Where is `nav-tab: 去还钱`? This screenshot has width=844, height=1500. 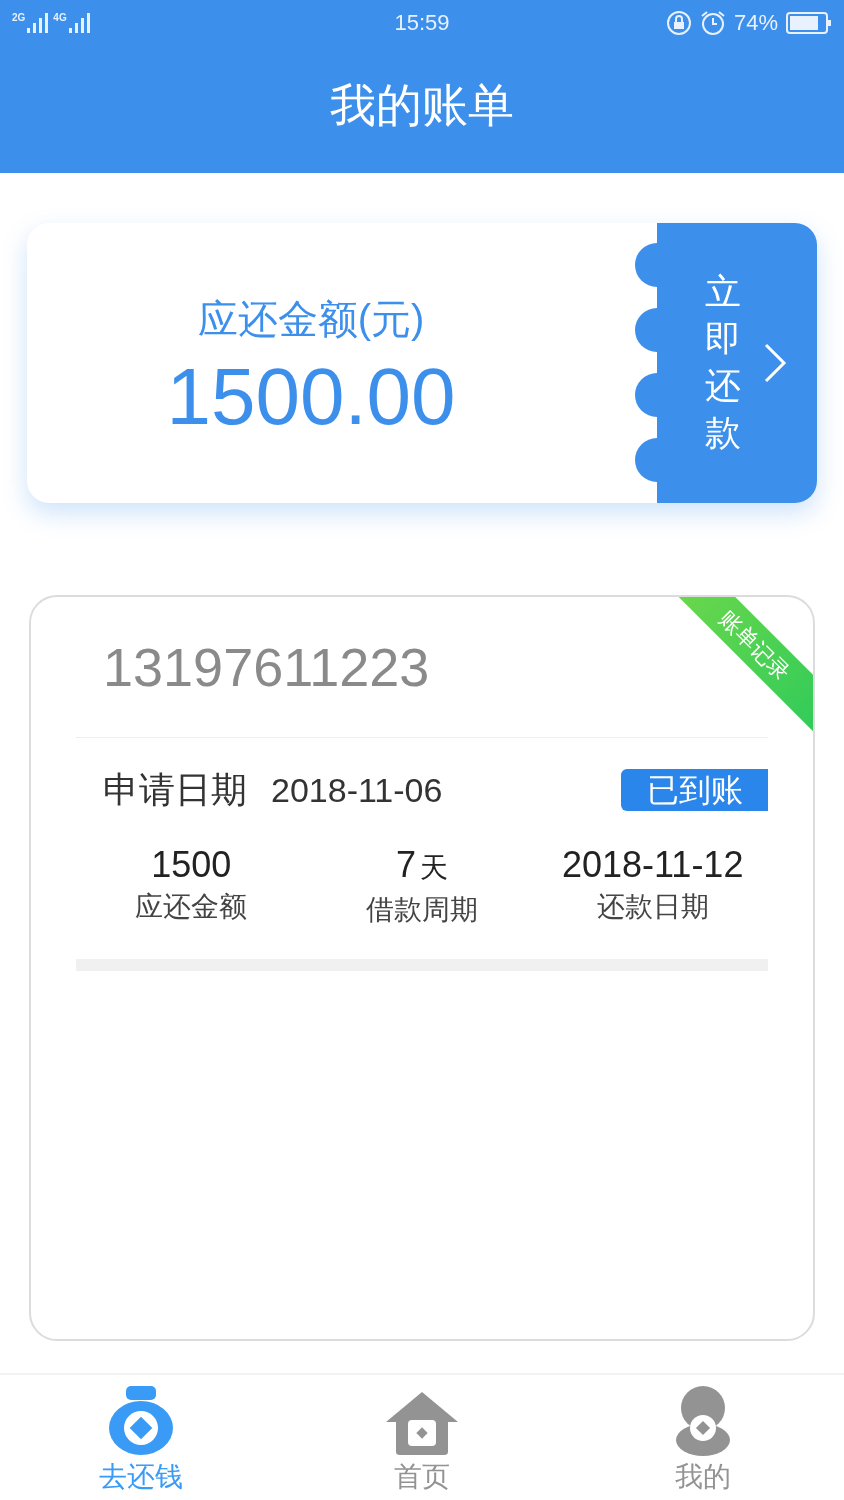 nav-tab: 去还钱 is located at coordinates (141, 1437).